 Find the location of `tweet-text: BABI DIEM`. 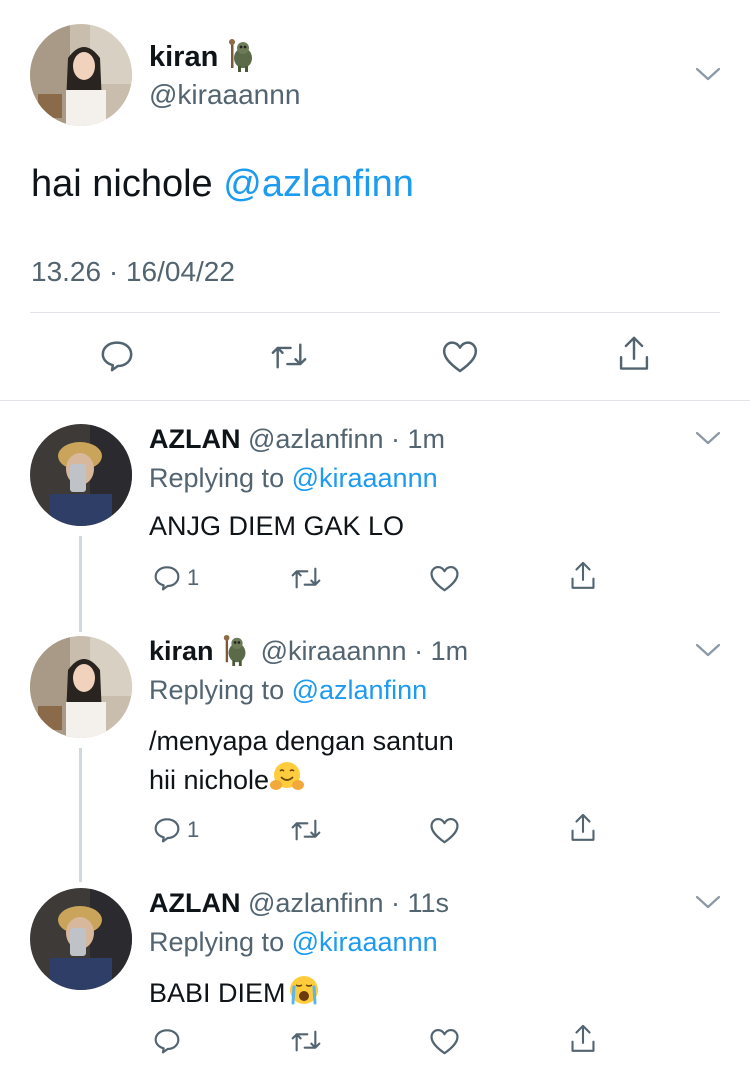

tweet-text: BABI DIEM is located at coordinates (217, 993).